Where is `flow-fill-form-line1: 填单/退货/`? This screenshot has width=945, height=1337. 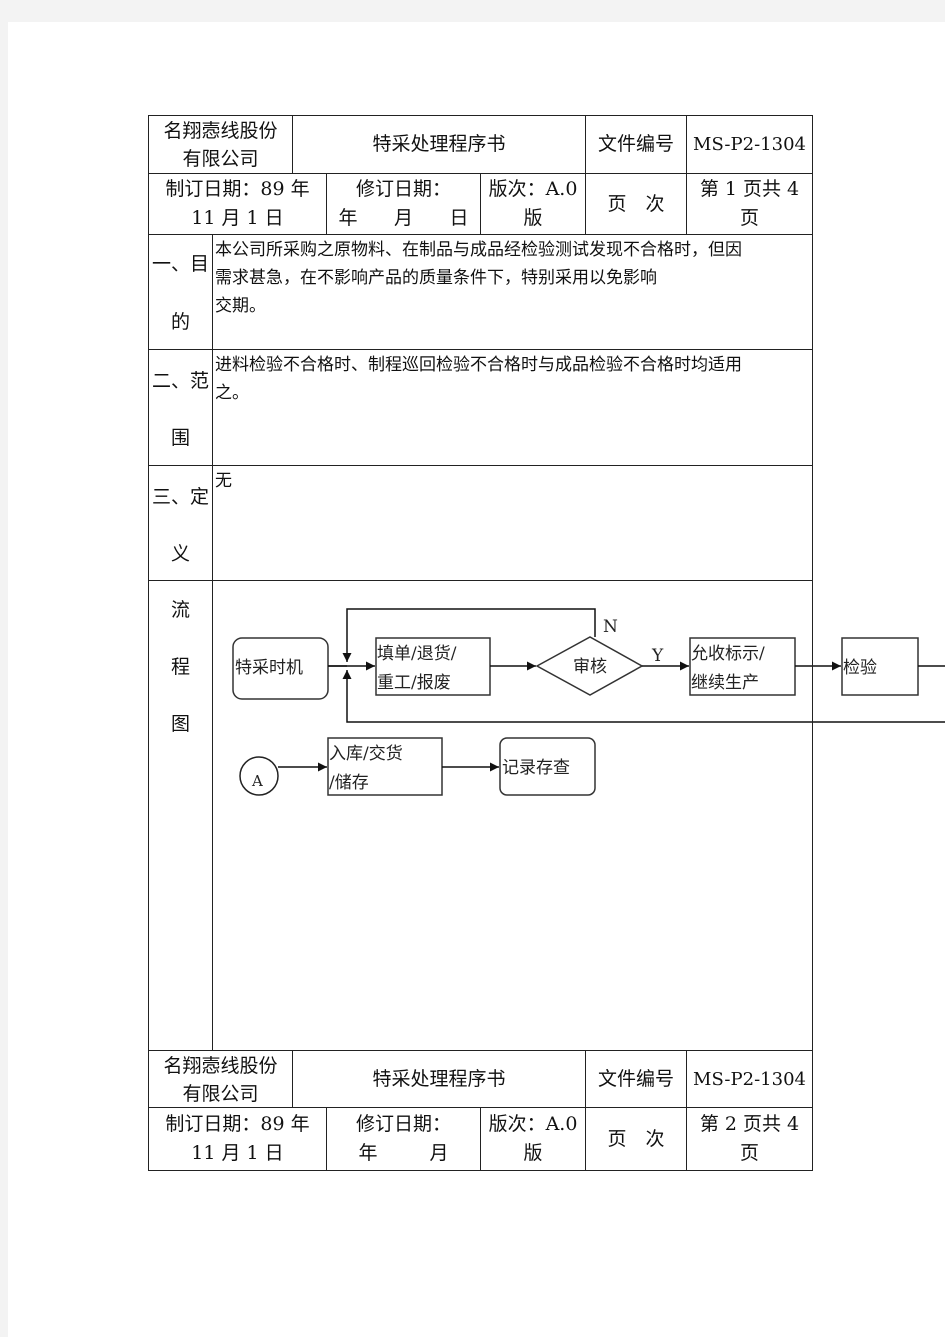
flow-fill-form-line1: 填单/退货/ is located at coordinates (417, 654).